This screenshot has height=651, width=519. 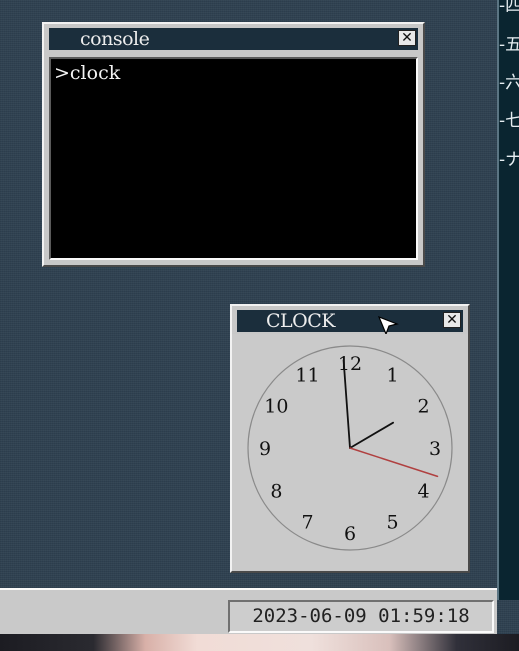 What do you see at coordinates (276, 407) in the screenshot?
I see `clock-number-10: 10` at bounding box center [276, 407].